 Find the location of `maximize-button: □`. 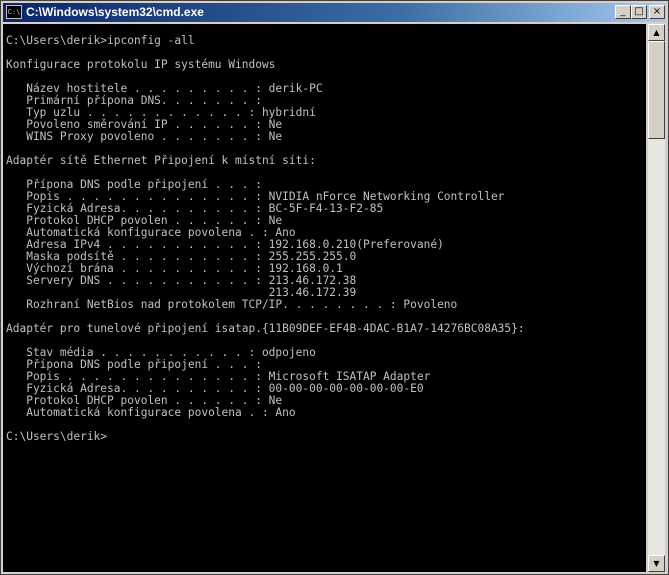

maximize-button: □ is located at coordinates (639, 12).